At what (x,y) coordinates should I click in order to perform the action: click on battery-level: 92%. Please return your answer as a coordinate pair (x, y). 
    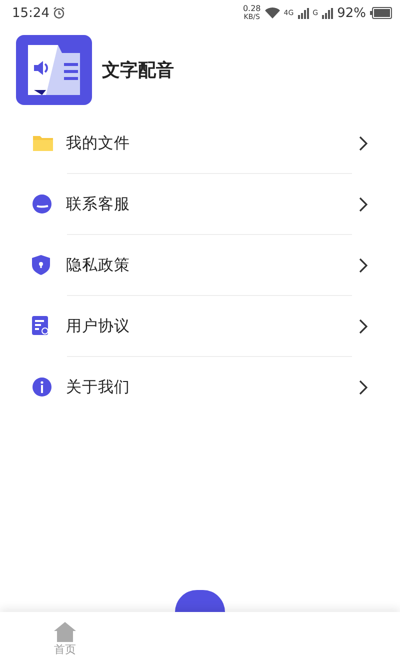
    Looking at the image, I should click on (351, 13).